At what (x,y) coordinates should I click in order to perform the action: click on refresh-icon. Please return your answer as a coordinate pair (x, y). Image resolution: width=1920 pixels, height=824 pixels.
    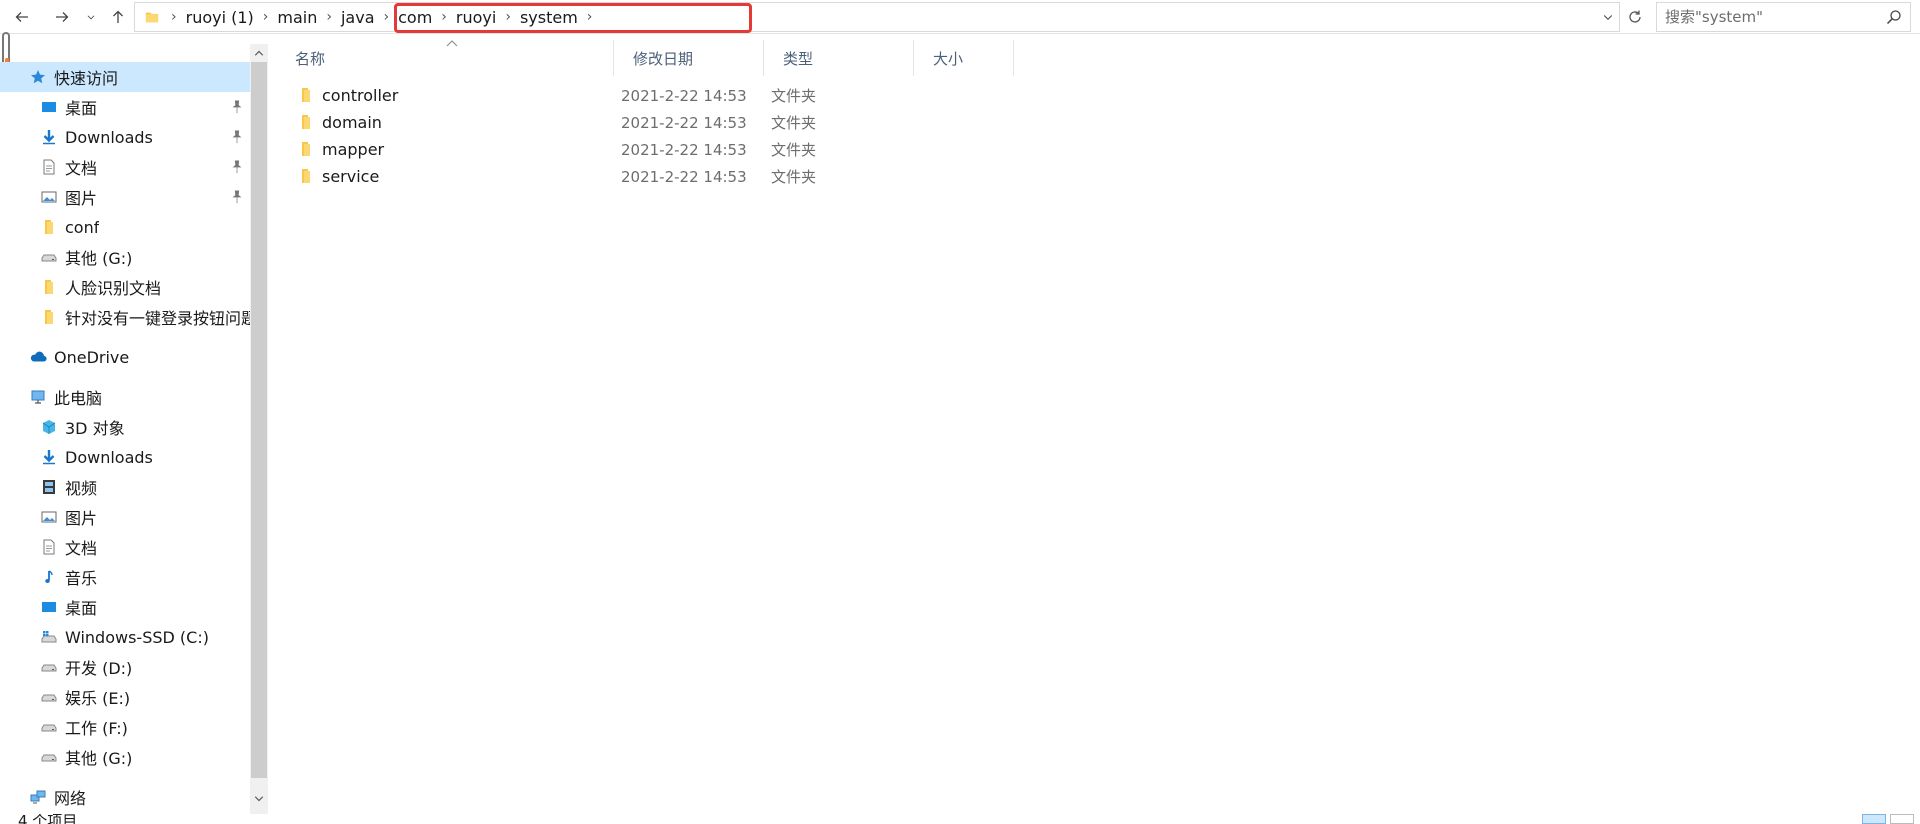
    Looking at the image, I should click on (1635, 16).